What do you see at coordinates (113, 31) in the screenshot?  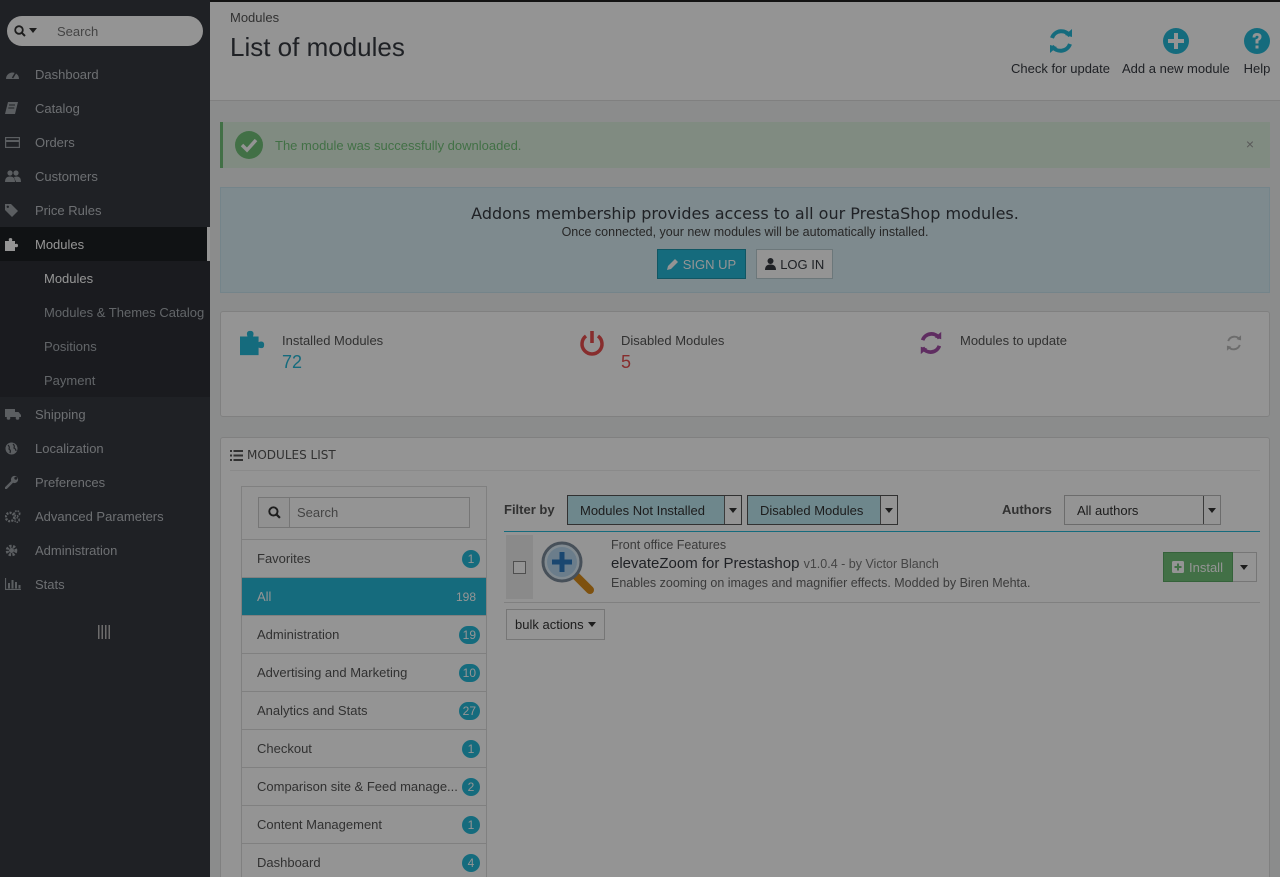 I see `sidebar-search-input` at bounding box center [113, 31].